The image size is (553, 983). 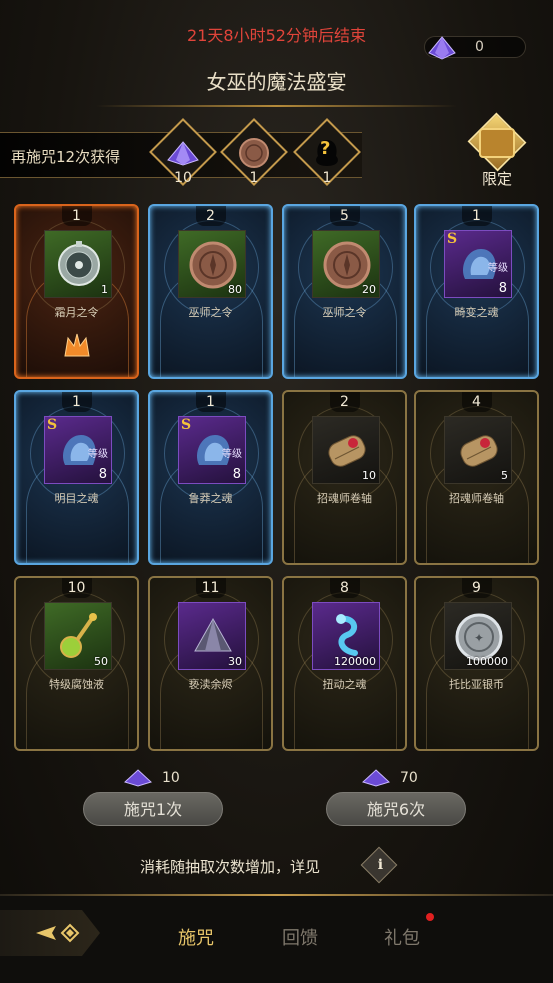 I want to click on draw-count: 9, so click(x=476, y=588).